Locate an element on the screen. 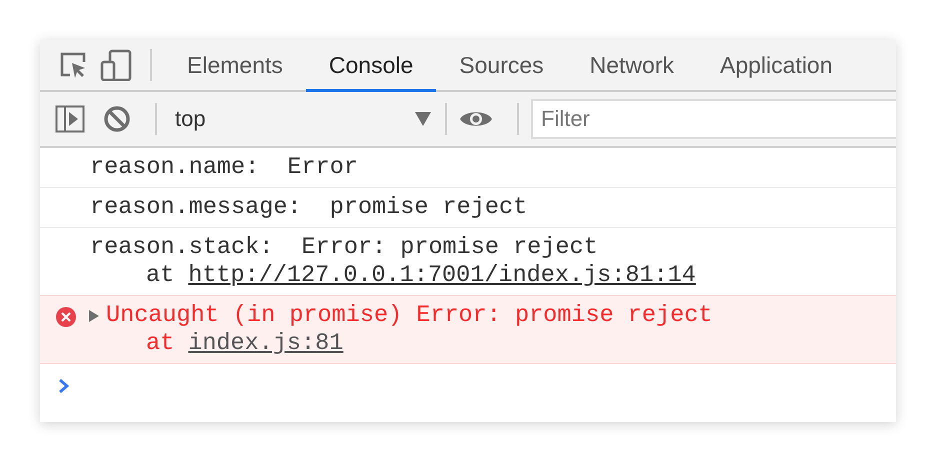 The image size is (936, 462). inspect-icon is located at coordinates (73, 65).